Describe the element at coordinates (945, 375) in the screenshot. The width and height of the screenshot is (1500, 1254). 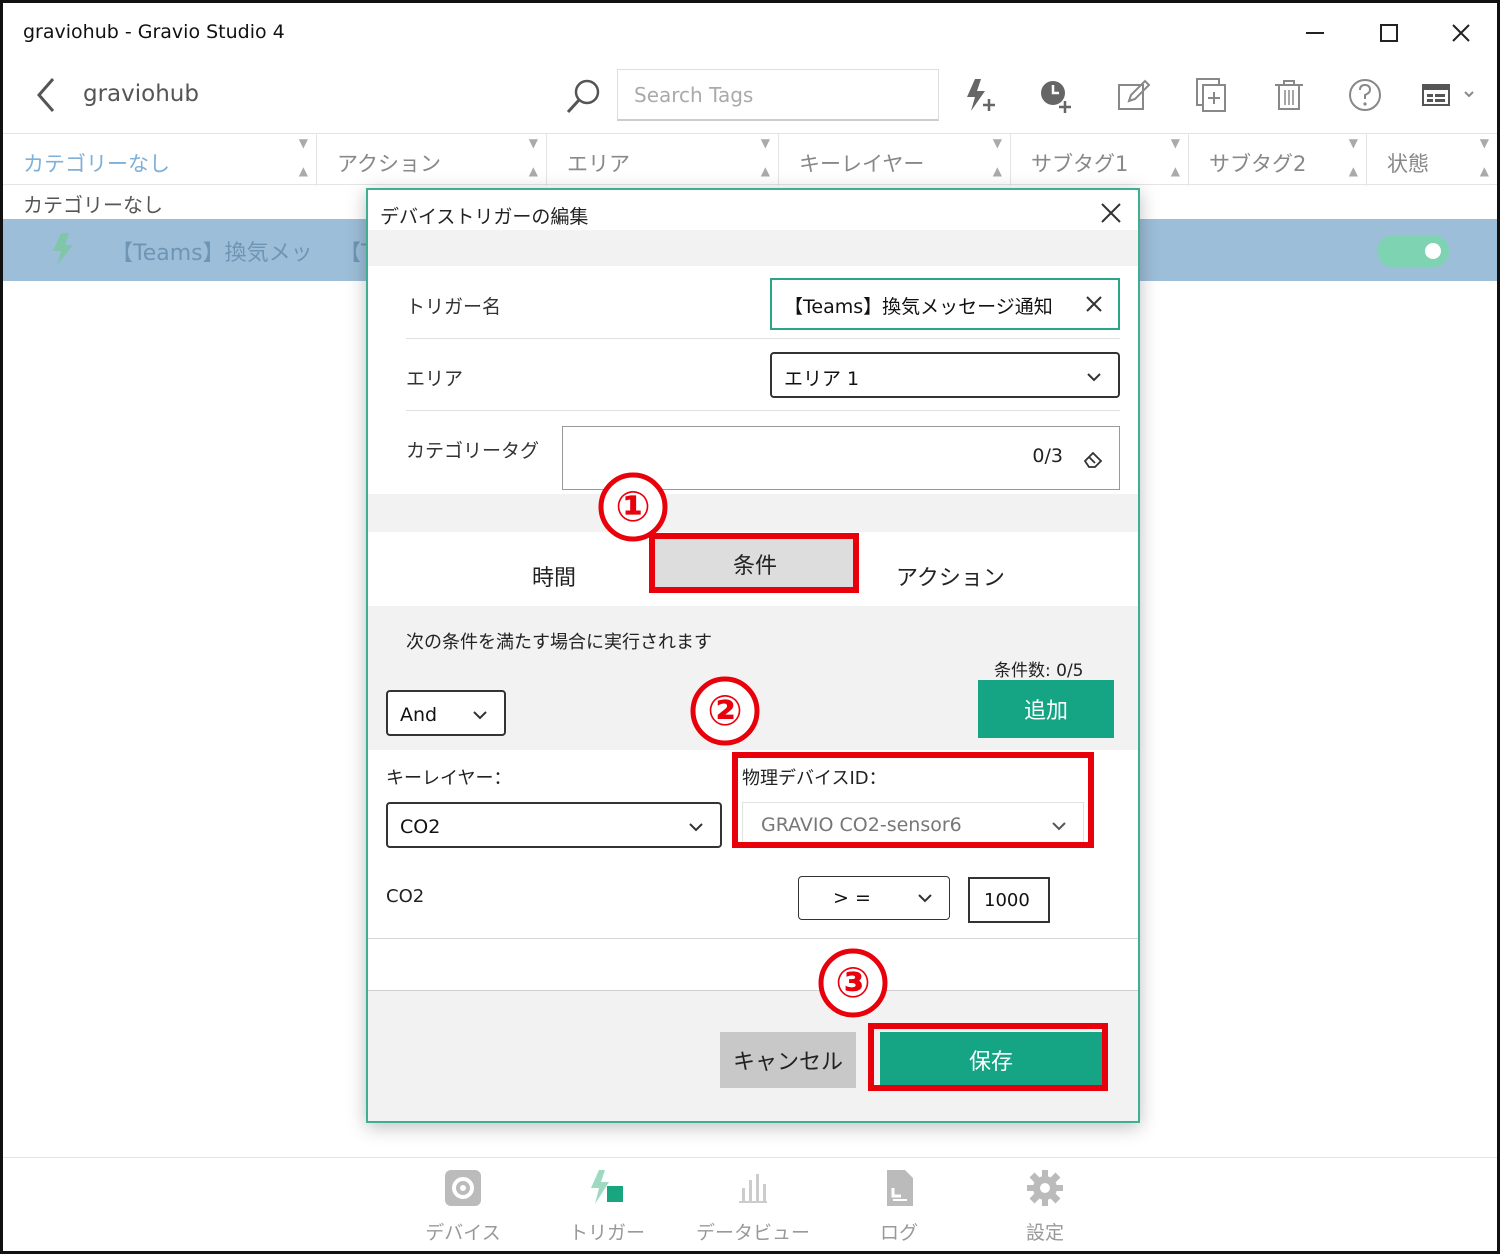
I see `area-select: エリア 1` at that location.